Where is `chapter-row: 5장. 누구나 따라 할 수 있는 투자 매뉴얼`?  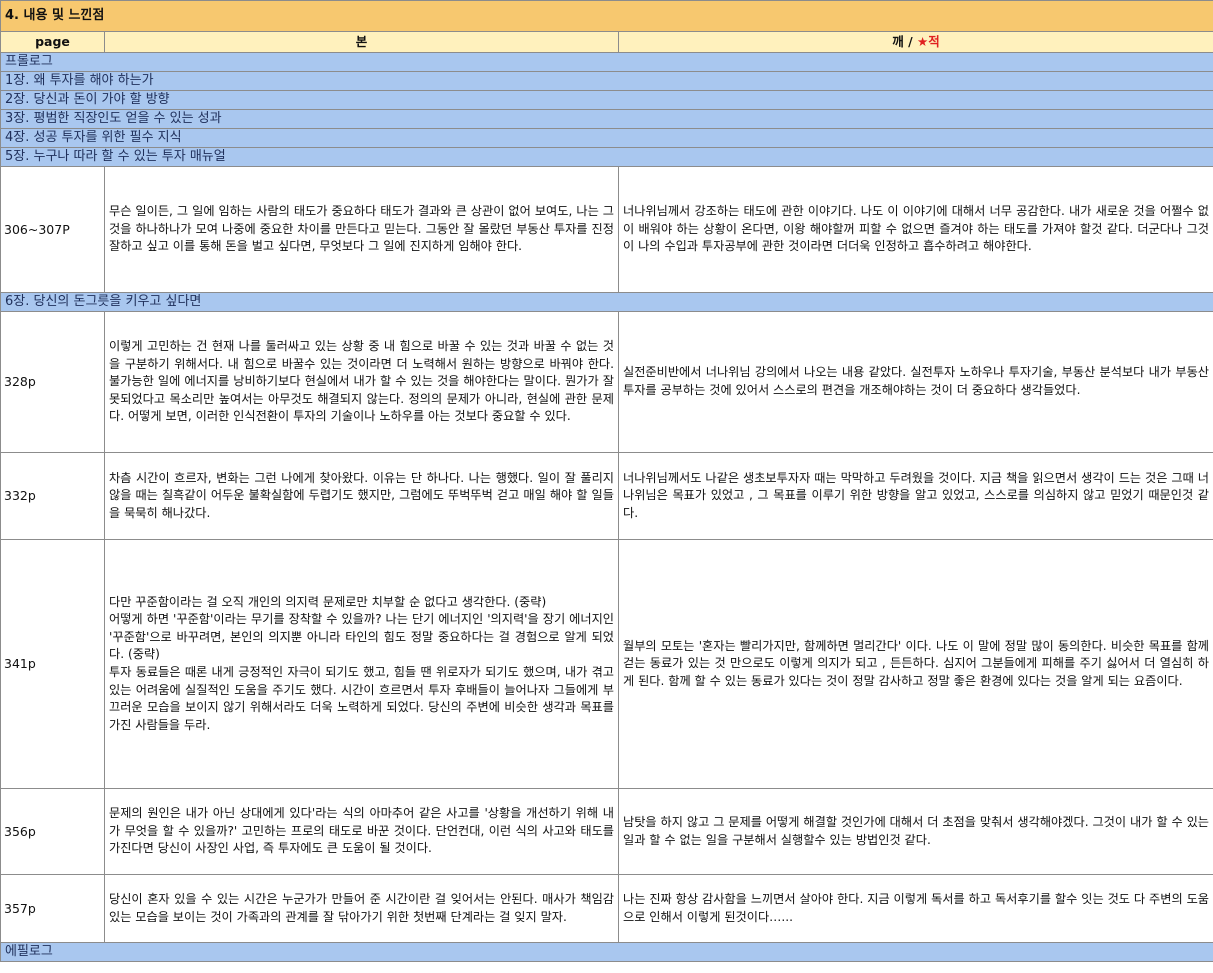 chapter-row: 5장. 누구나 따라 할 수 있는 투자 매뉴얼 is located at coordinates (606, 157).